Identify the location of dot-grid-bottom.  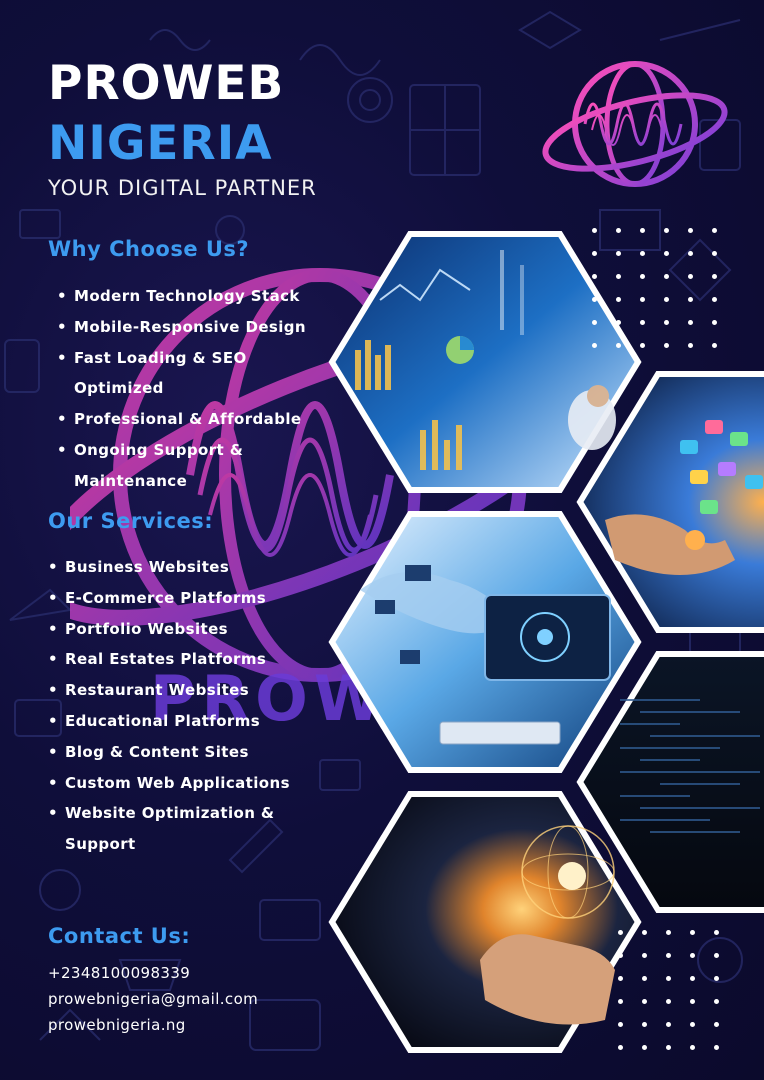
(668, 992).